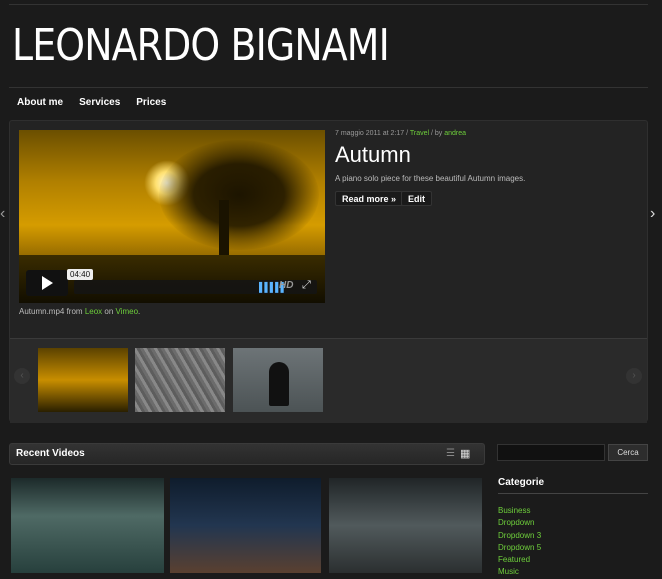 This screenshot has height=579, width=662. What do you see at coordinates (455, 133) in the screenshot?
I see `post-author-link: andrea` at bounding box center [455, 133].